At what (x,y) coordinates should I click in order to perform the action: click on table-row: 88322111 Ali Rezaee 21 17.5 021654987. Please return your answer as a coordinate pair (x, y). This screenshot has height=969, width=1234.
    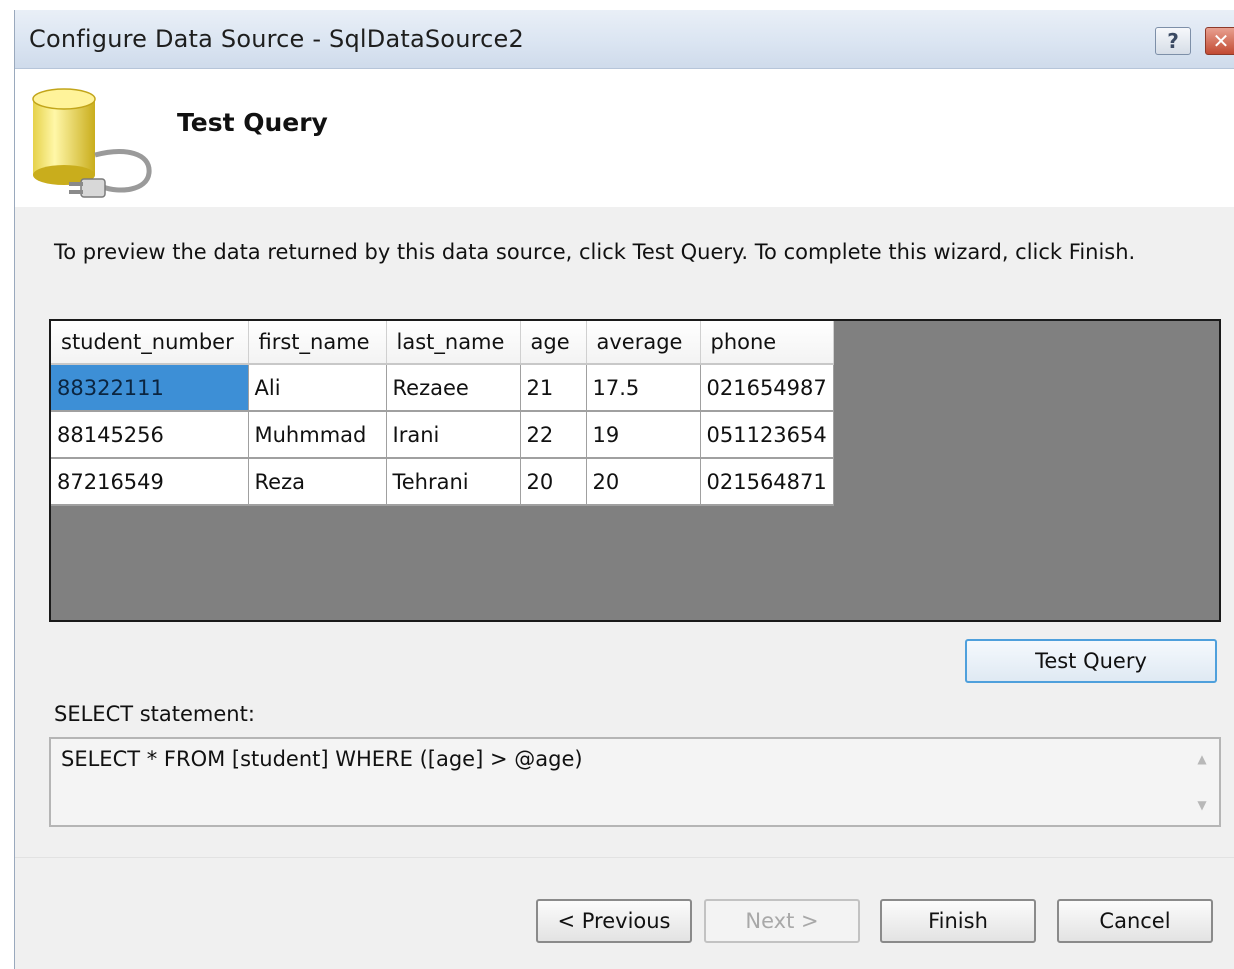
    Looking at the image, I should click on (442, 388).